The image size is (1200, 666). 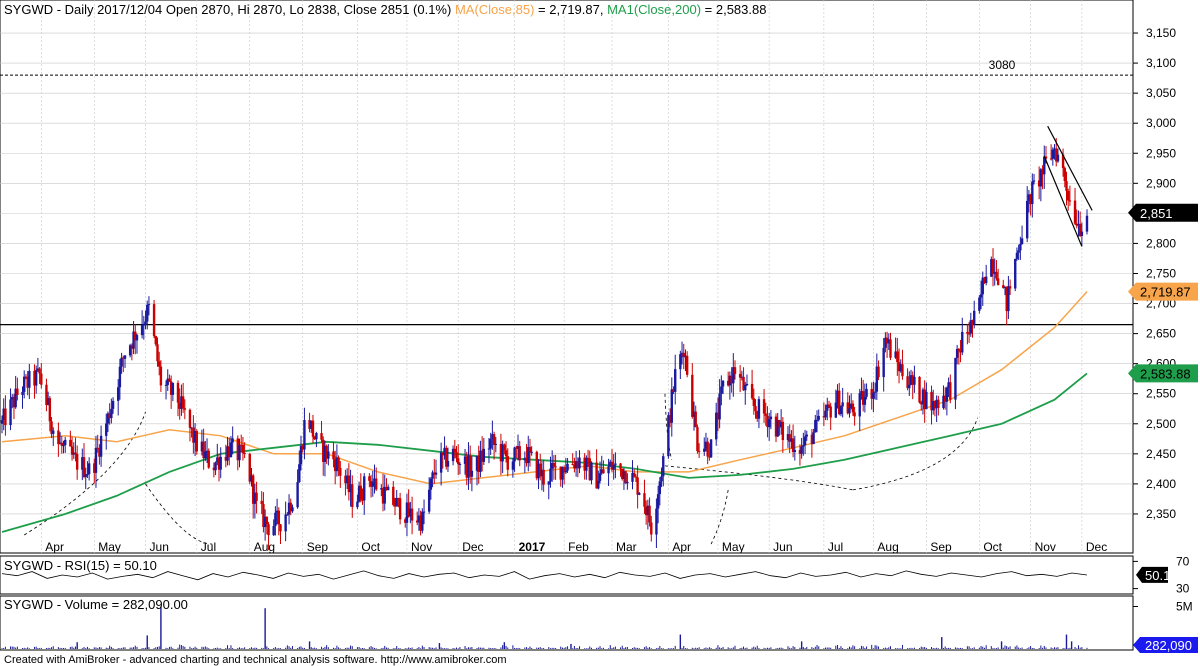 I want to click on price-tick-label: 2,750, so click(x=1161, y=273).